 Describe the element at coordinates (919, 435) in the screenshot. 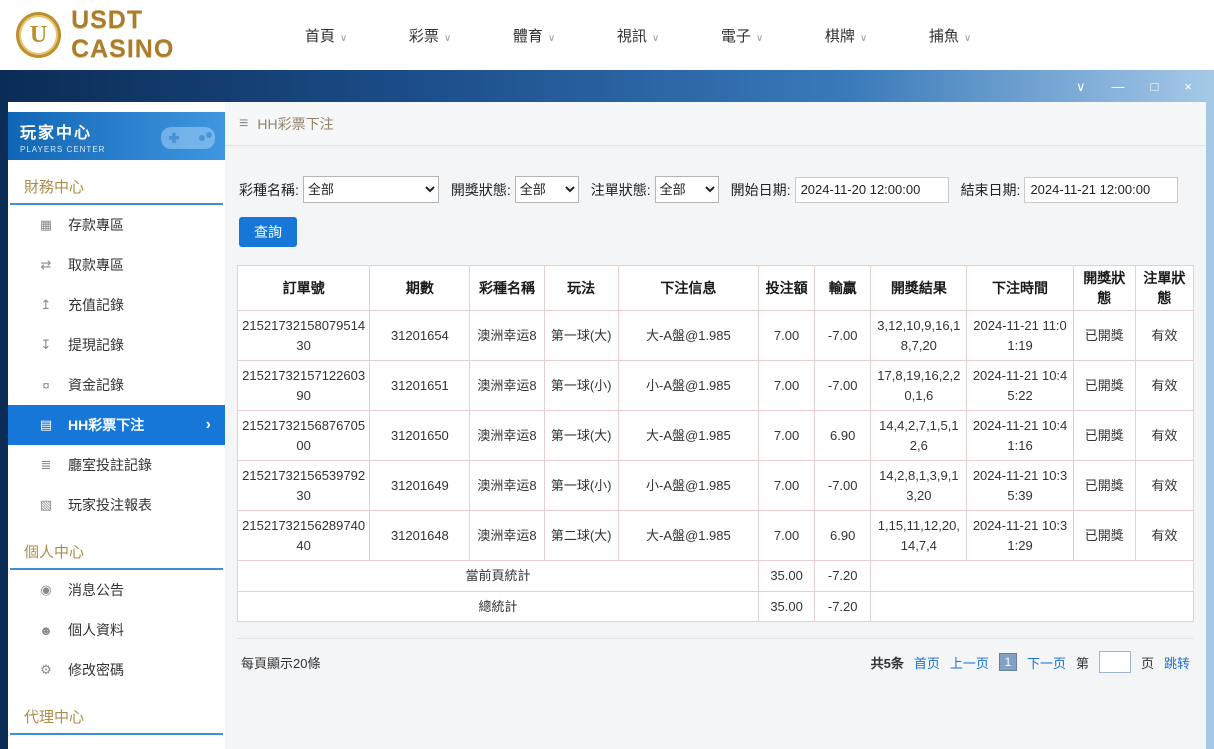

I see `table-cell: 14,4,2,7,1,5,12,6` at that location.